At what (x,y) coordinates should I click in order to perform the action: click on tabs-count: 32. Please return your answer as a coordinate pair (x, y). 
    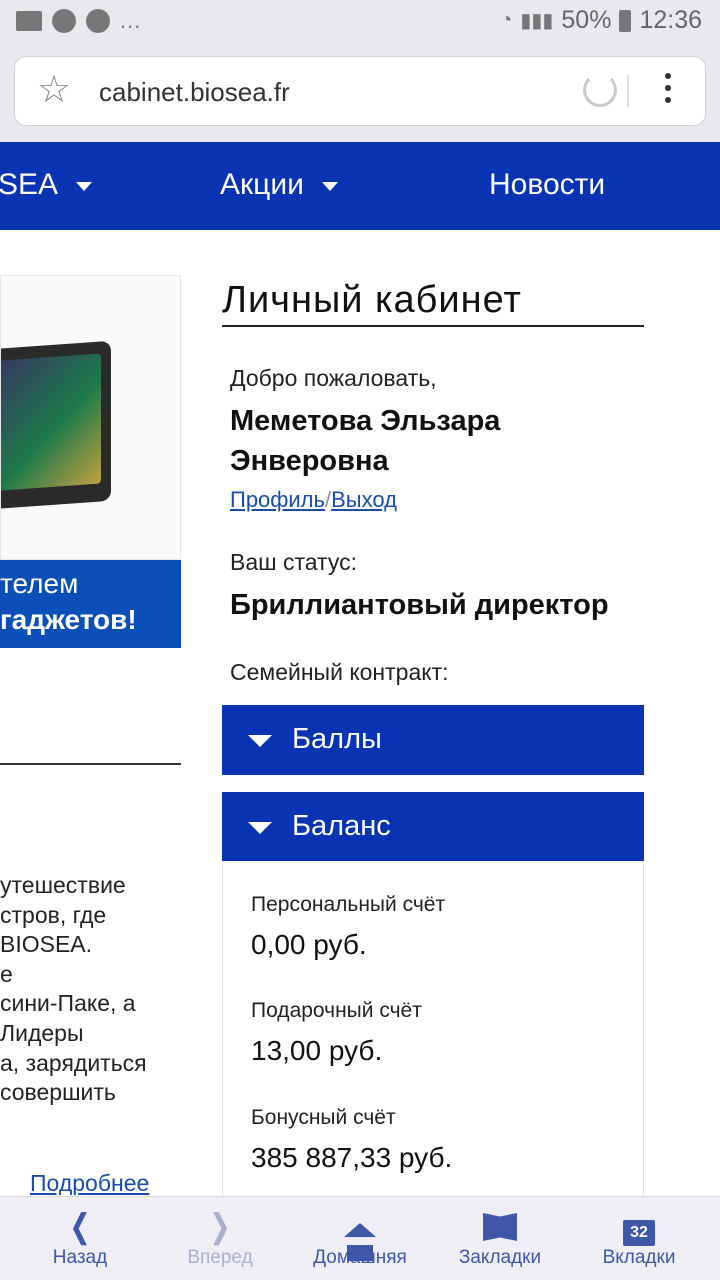
    Looking at the image, I should click on (639, 1233).